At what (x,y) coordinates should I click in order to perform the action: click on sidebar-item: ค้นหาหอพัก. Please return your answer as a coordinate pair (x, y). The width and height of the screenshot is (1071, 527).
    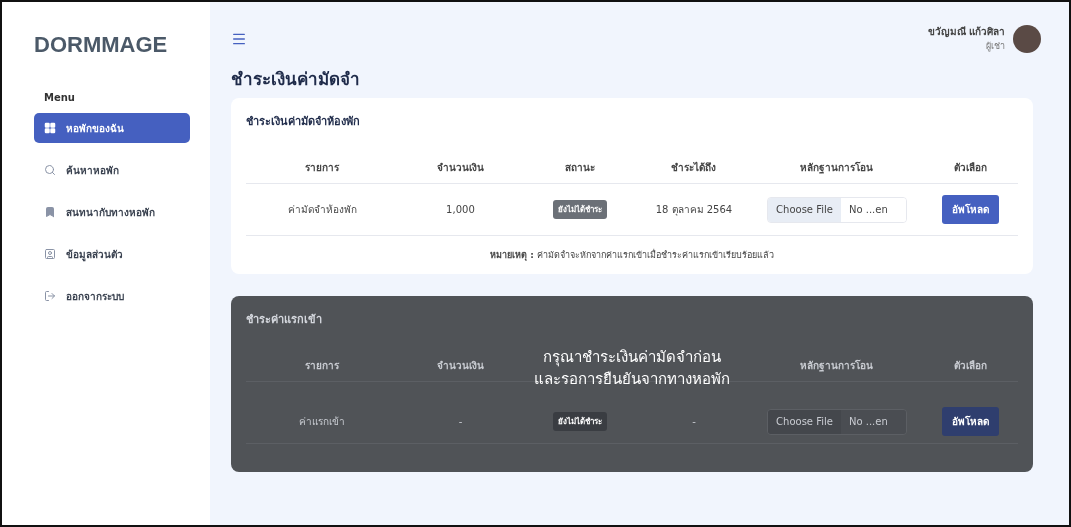
    Looking at the image, I should click on (112, 170).